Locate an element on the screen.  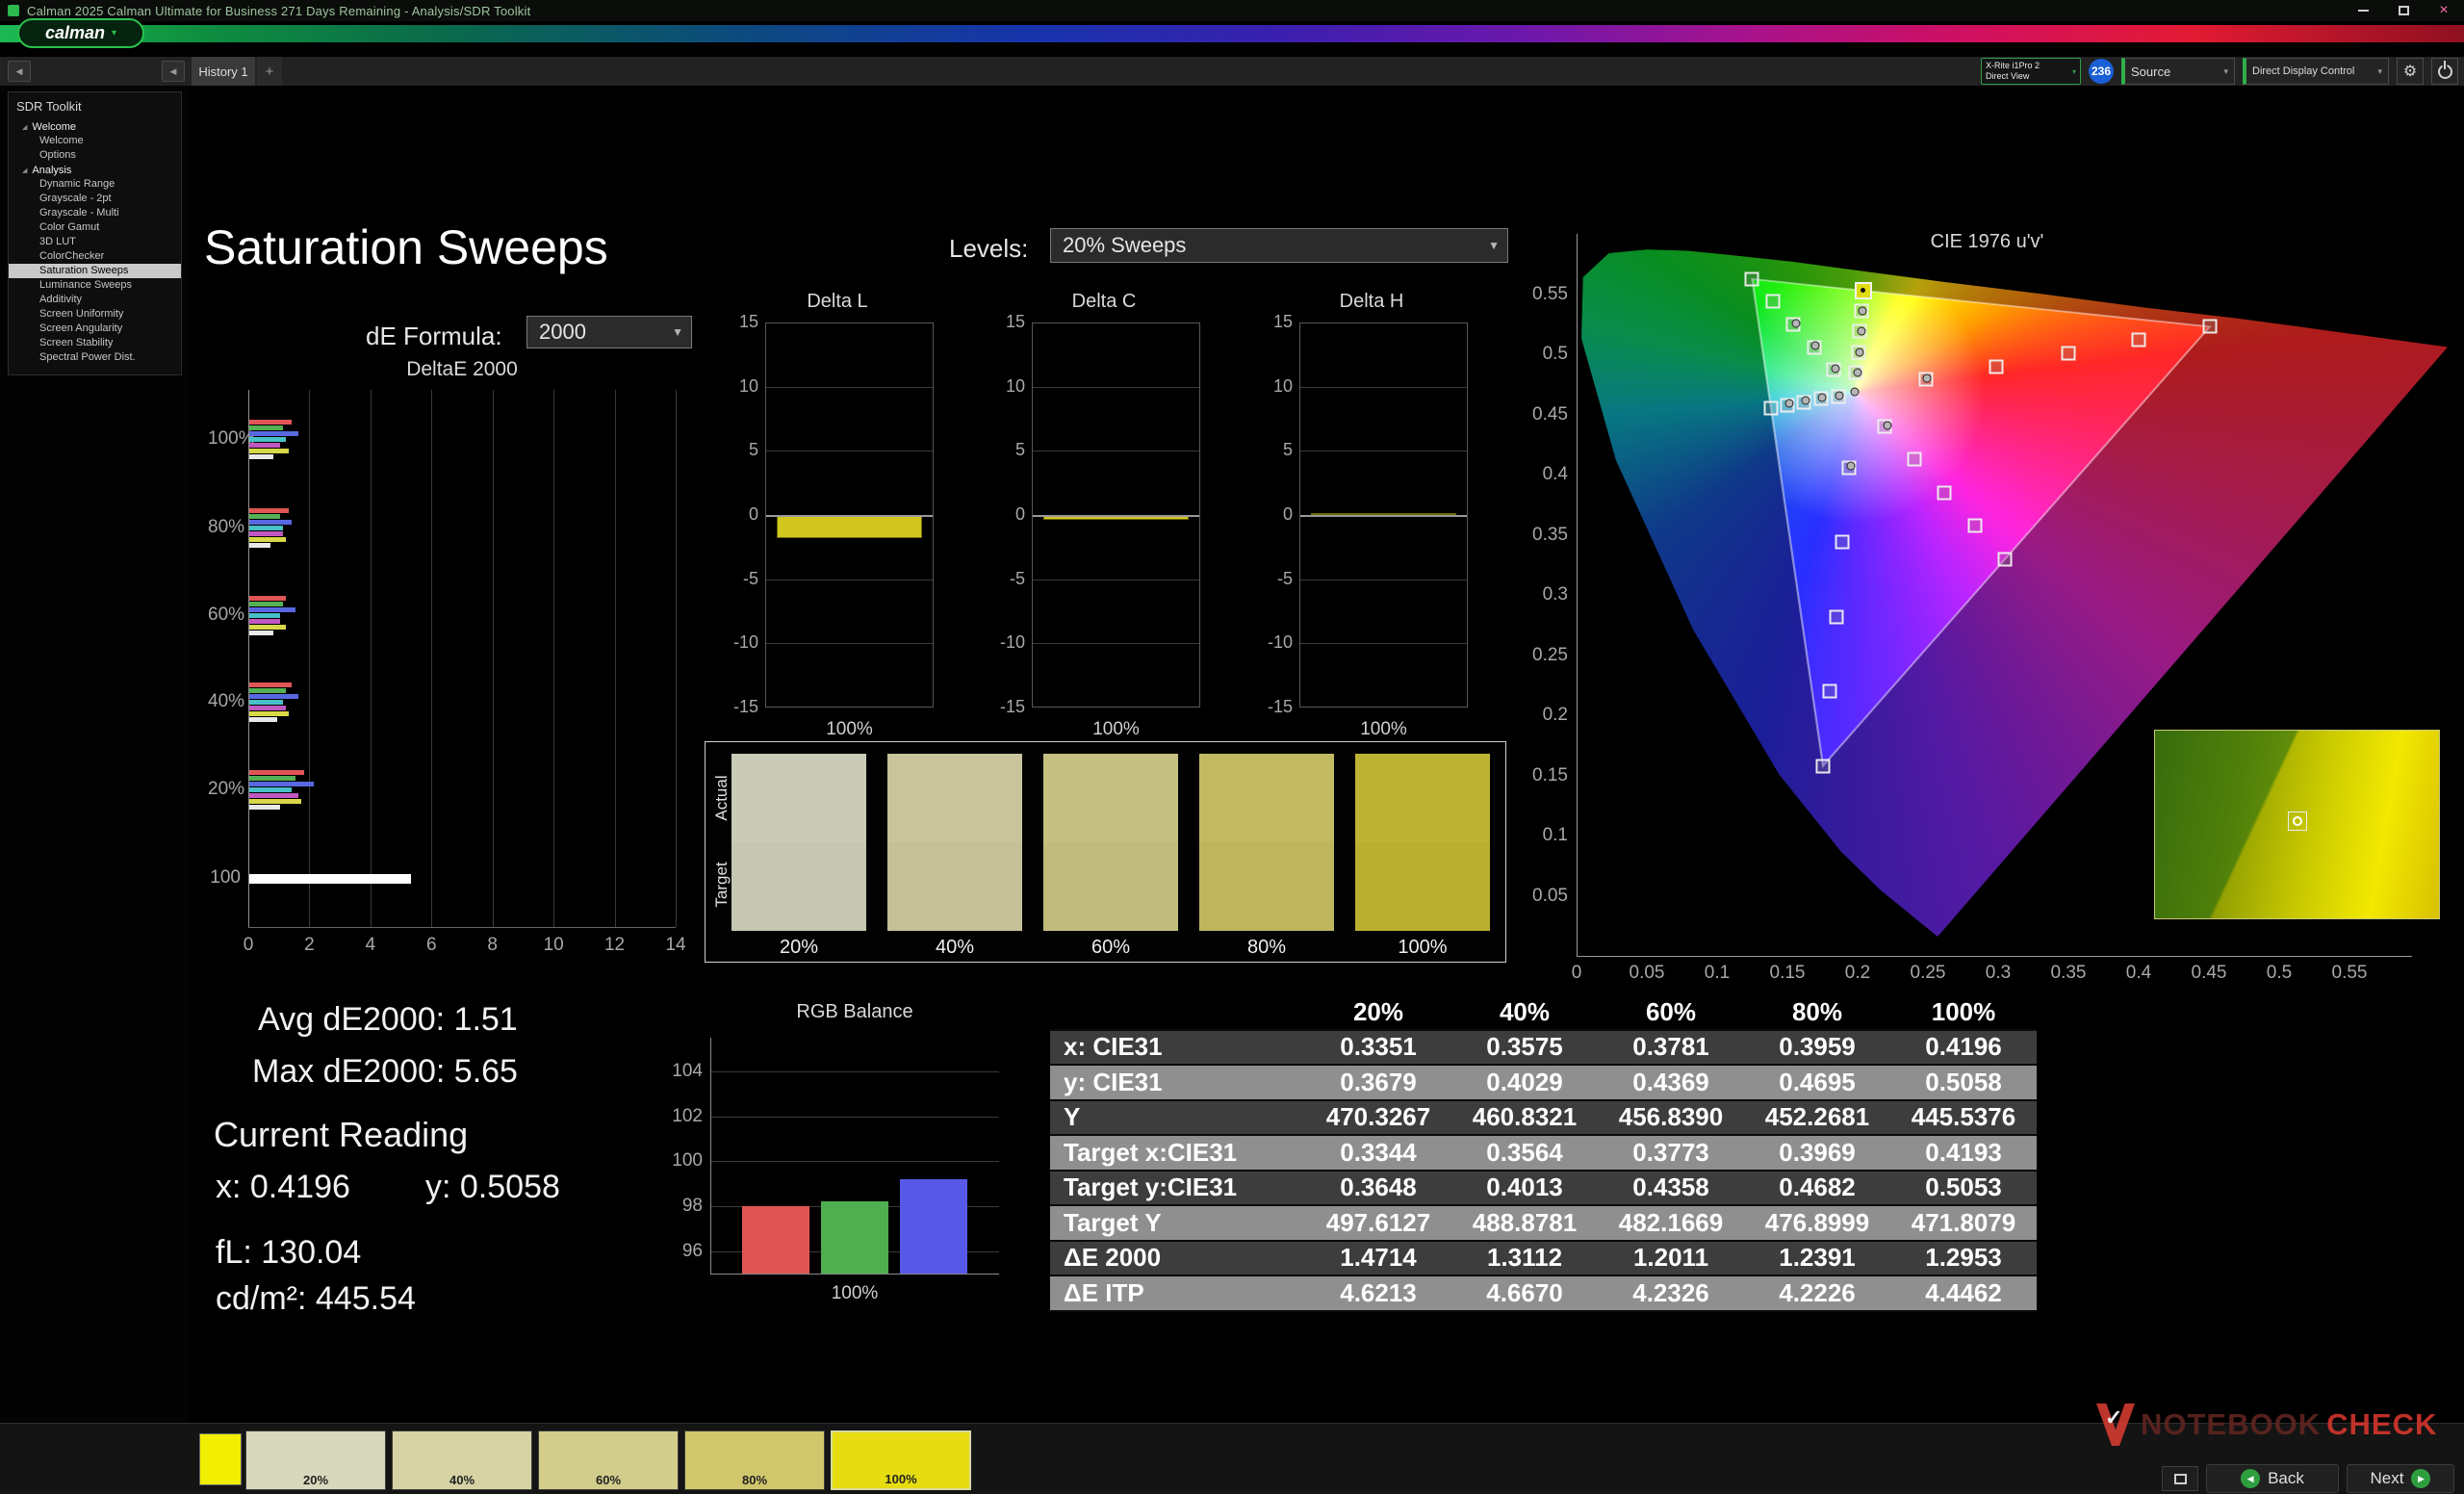
y-axis-label: 0.45 is located at coordinates (1550, 414).